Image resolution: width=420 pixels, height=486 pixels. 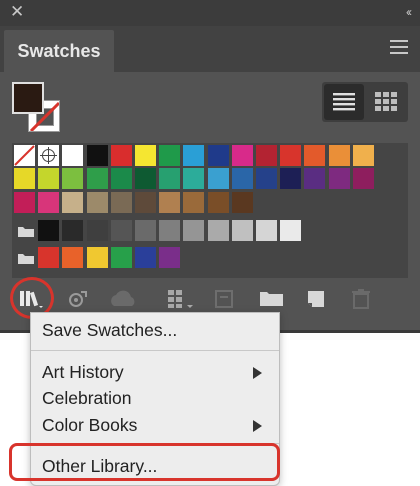 I want to click on collapse-icon: ‹‹, so click(x=409, y=12).